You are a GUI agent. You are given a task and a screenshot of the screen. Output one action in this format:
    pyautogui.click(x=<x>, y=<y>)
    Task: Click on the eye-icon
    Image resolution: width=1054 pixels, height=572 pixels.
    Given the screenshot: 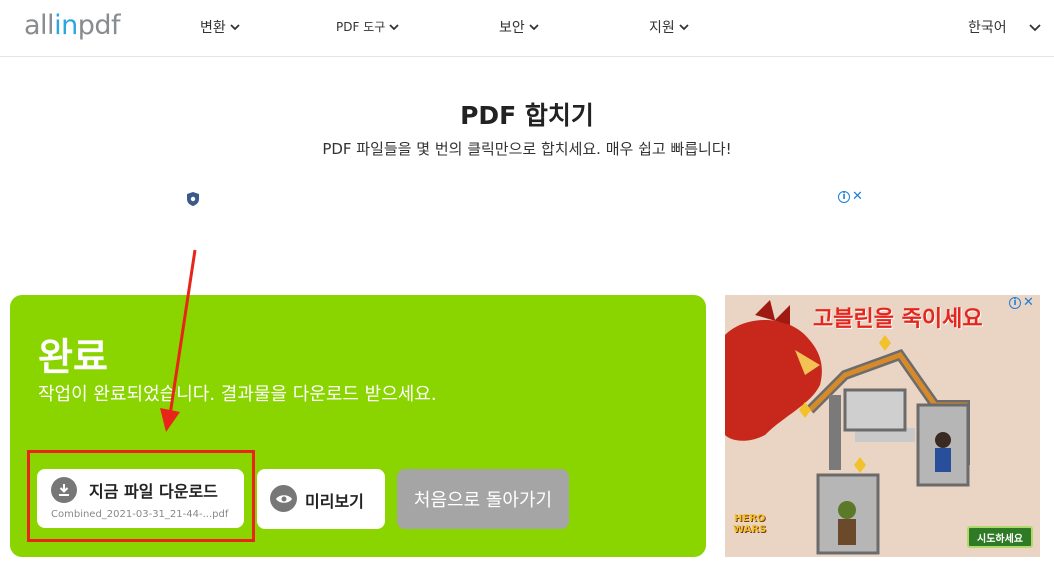 What is the action you would take?
    pyautogui.click(x=283, y=498)
    